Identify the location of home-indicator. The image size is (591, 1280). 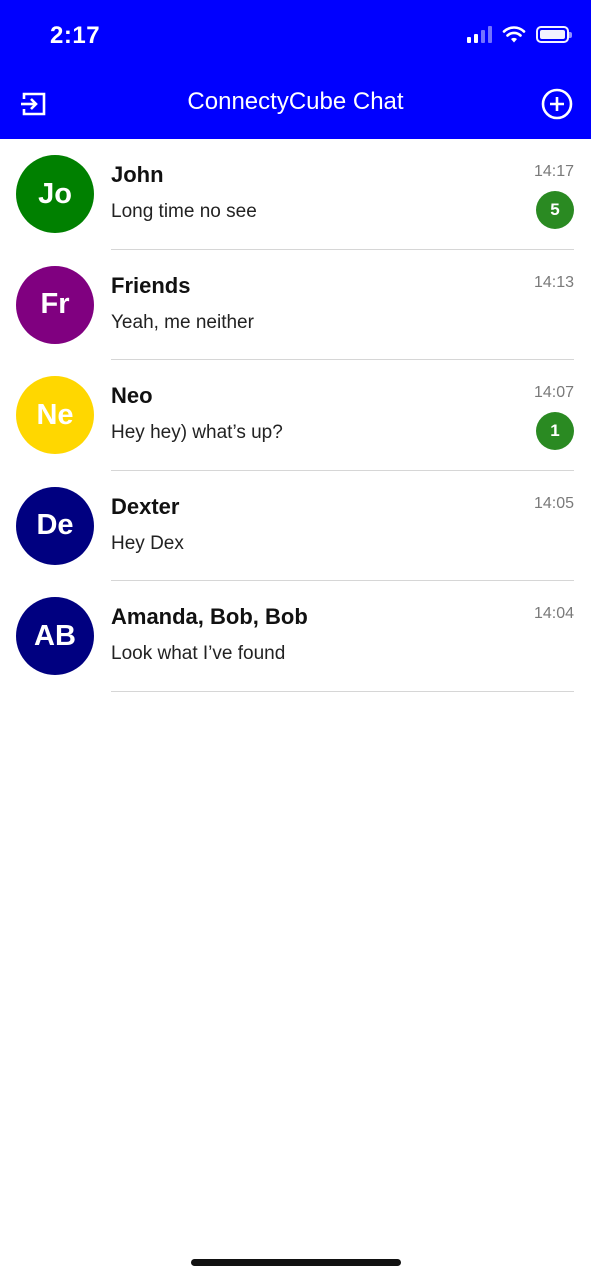
(296, 1262).